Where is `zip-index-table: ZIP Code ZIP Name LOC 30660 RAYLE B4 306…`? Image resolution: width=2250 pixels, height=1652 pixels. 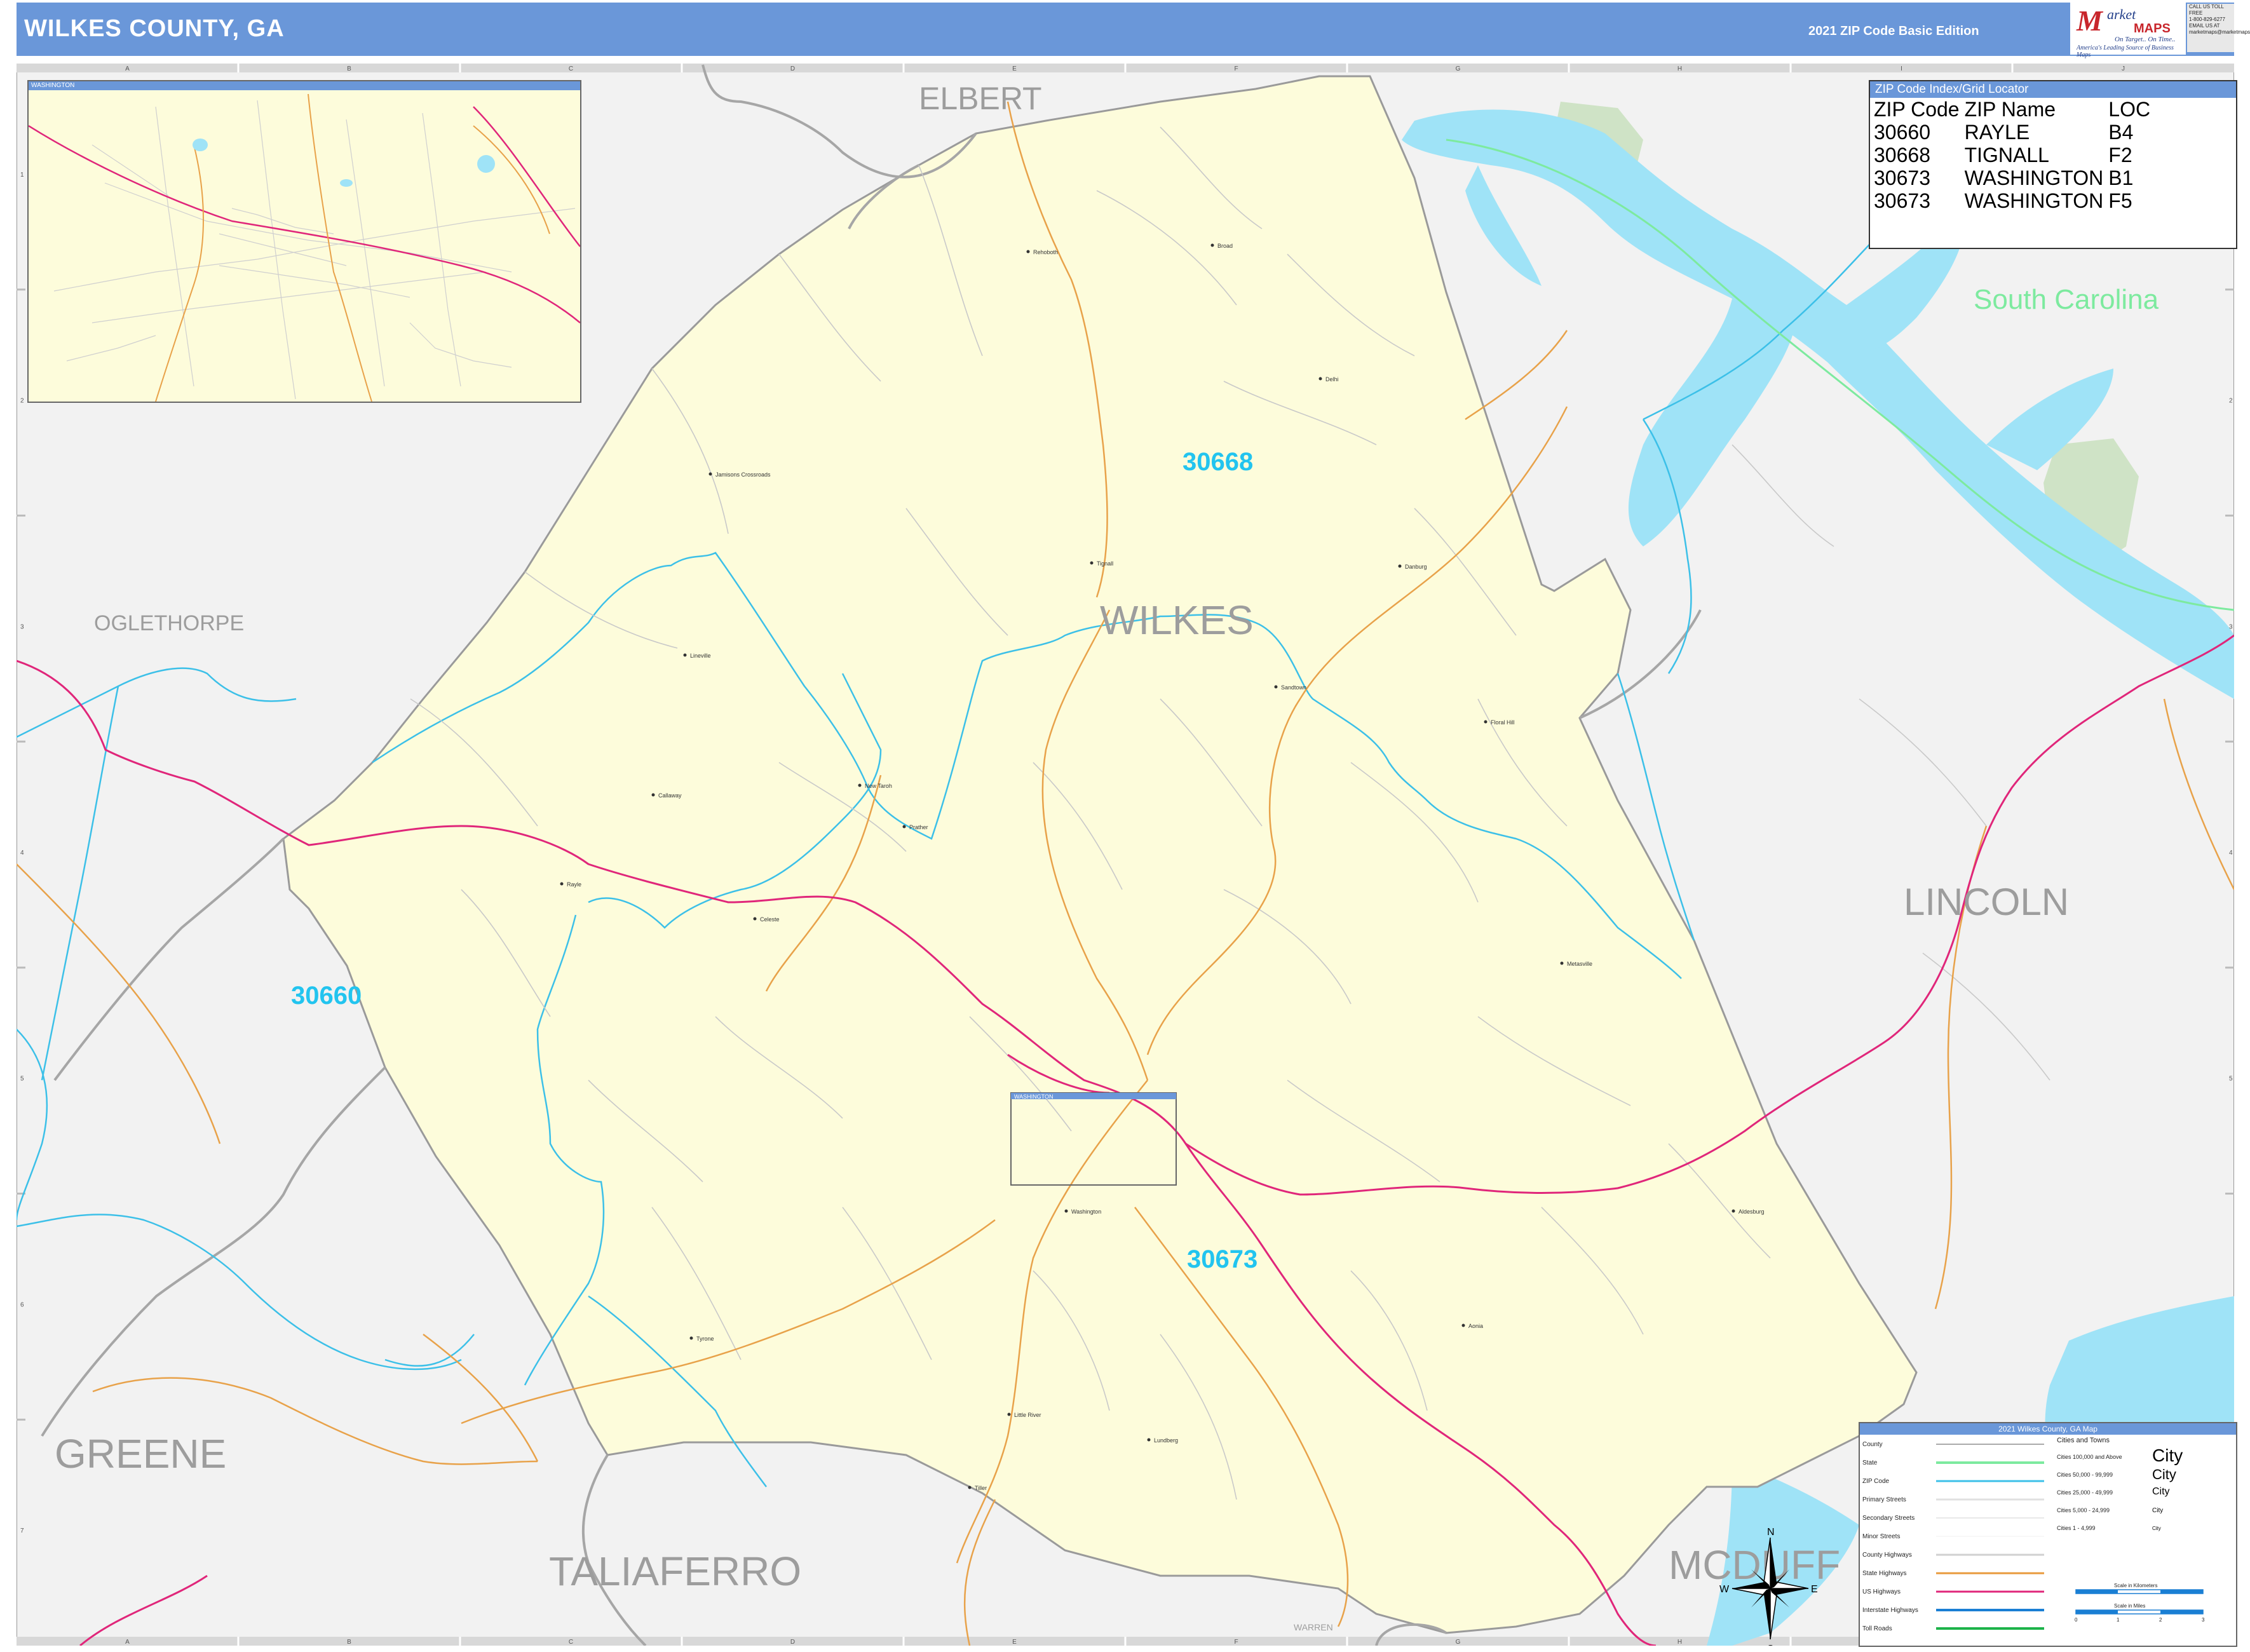 zip-index-table: ZIP Code ZIP Name LOC 30660 RAYLE B4 306… is located at coordinates (2013, 155).